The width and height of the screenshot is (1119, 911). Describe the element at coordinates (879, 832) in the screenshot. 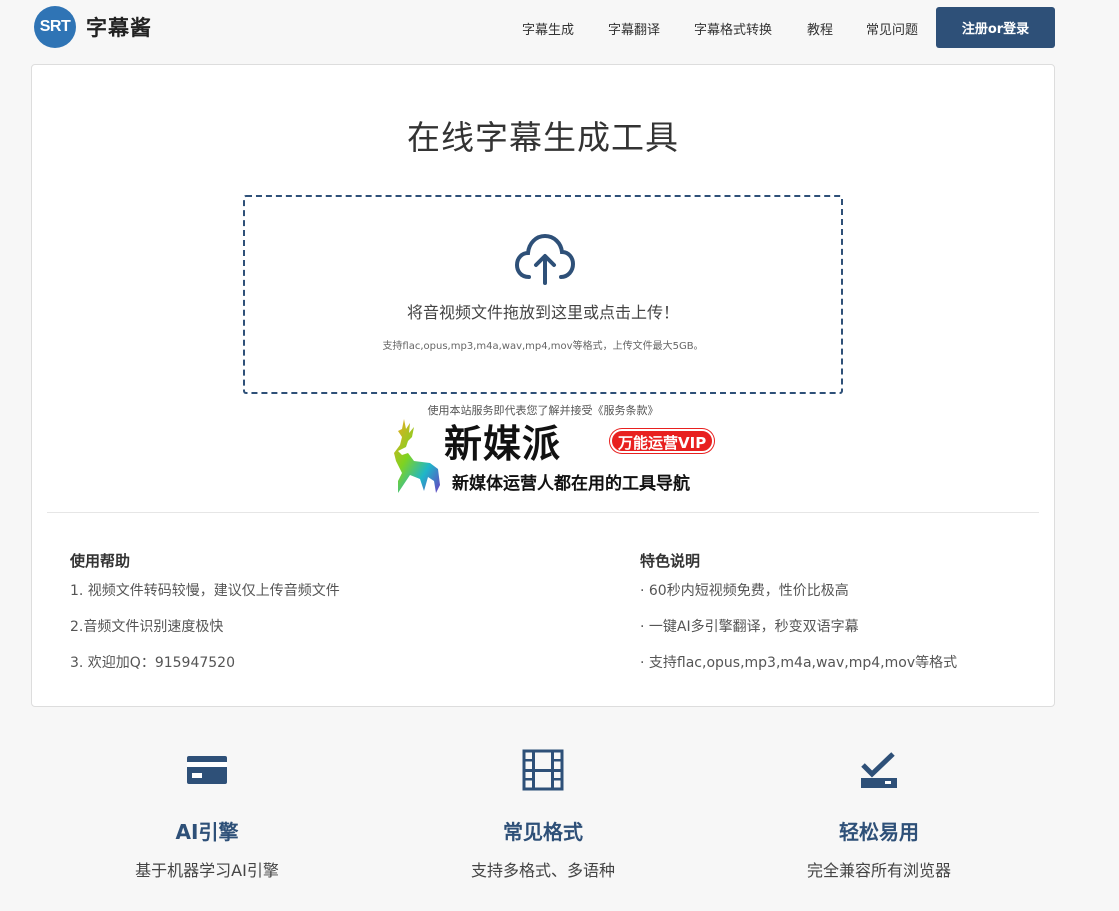

I see `feature-title: 轻松易用` at that location.